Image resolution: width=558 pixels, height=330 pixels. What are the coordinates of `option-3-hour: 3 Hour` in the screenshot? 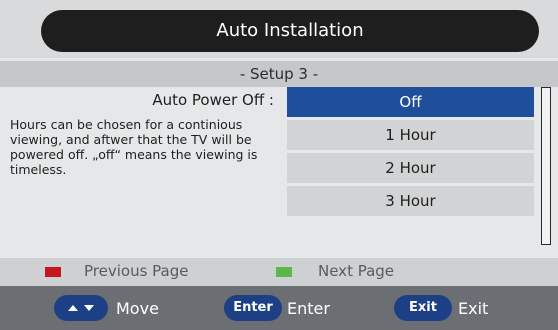 It's located at (410, 201).